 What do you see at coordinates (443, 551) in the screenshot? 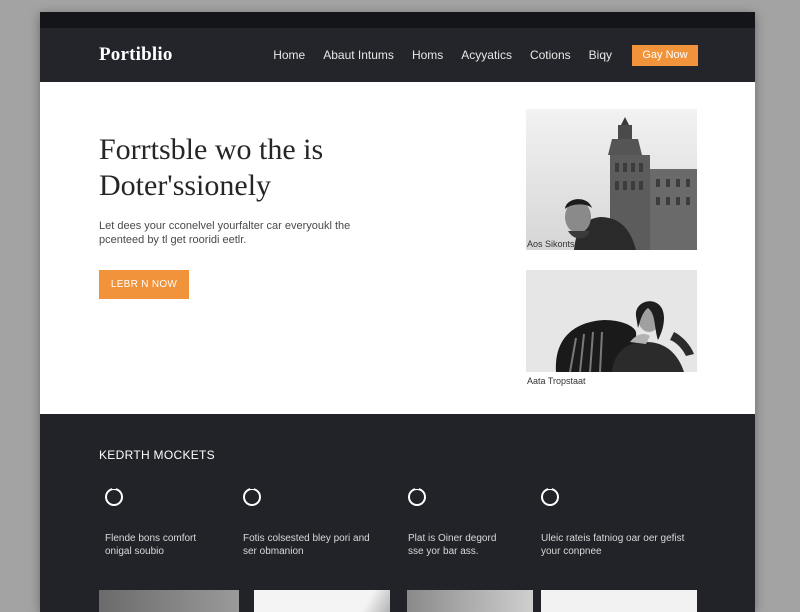
I see `feature-line: sse yor bar ass.` at bounding box center [443, 551].